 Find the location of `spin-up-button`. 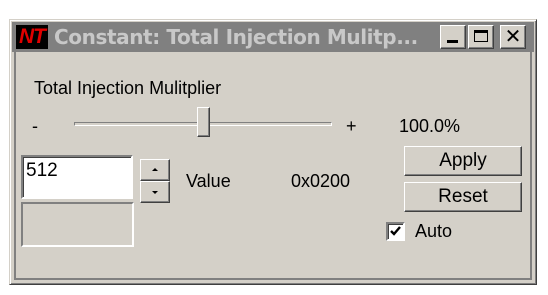

spin-up-button is located at coordinates (155, 170).